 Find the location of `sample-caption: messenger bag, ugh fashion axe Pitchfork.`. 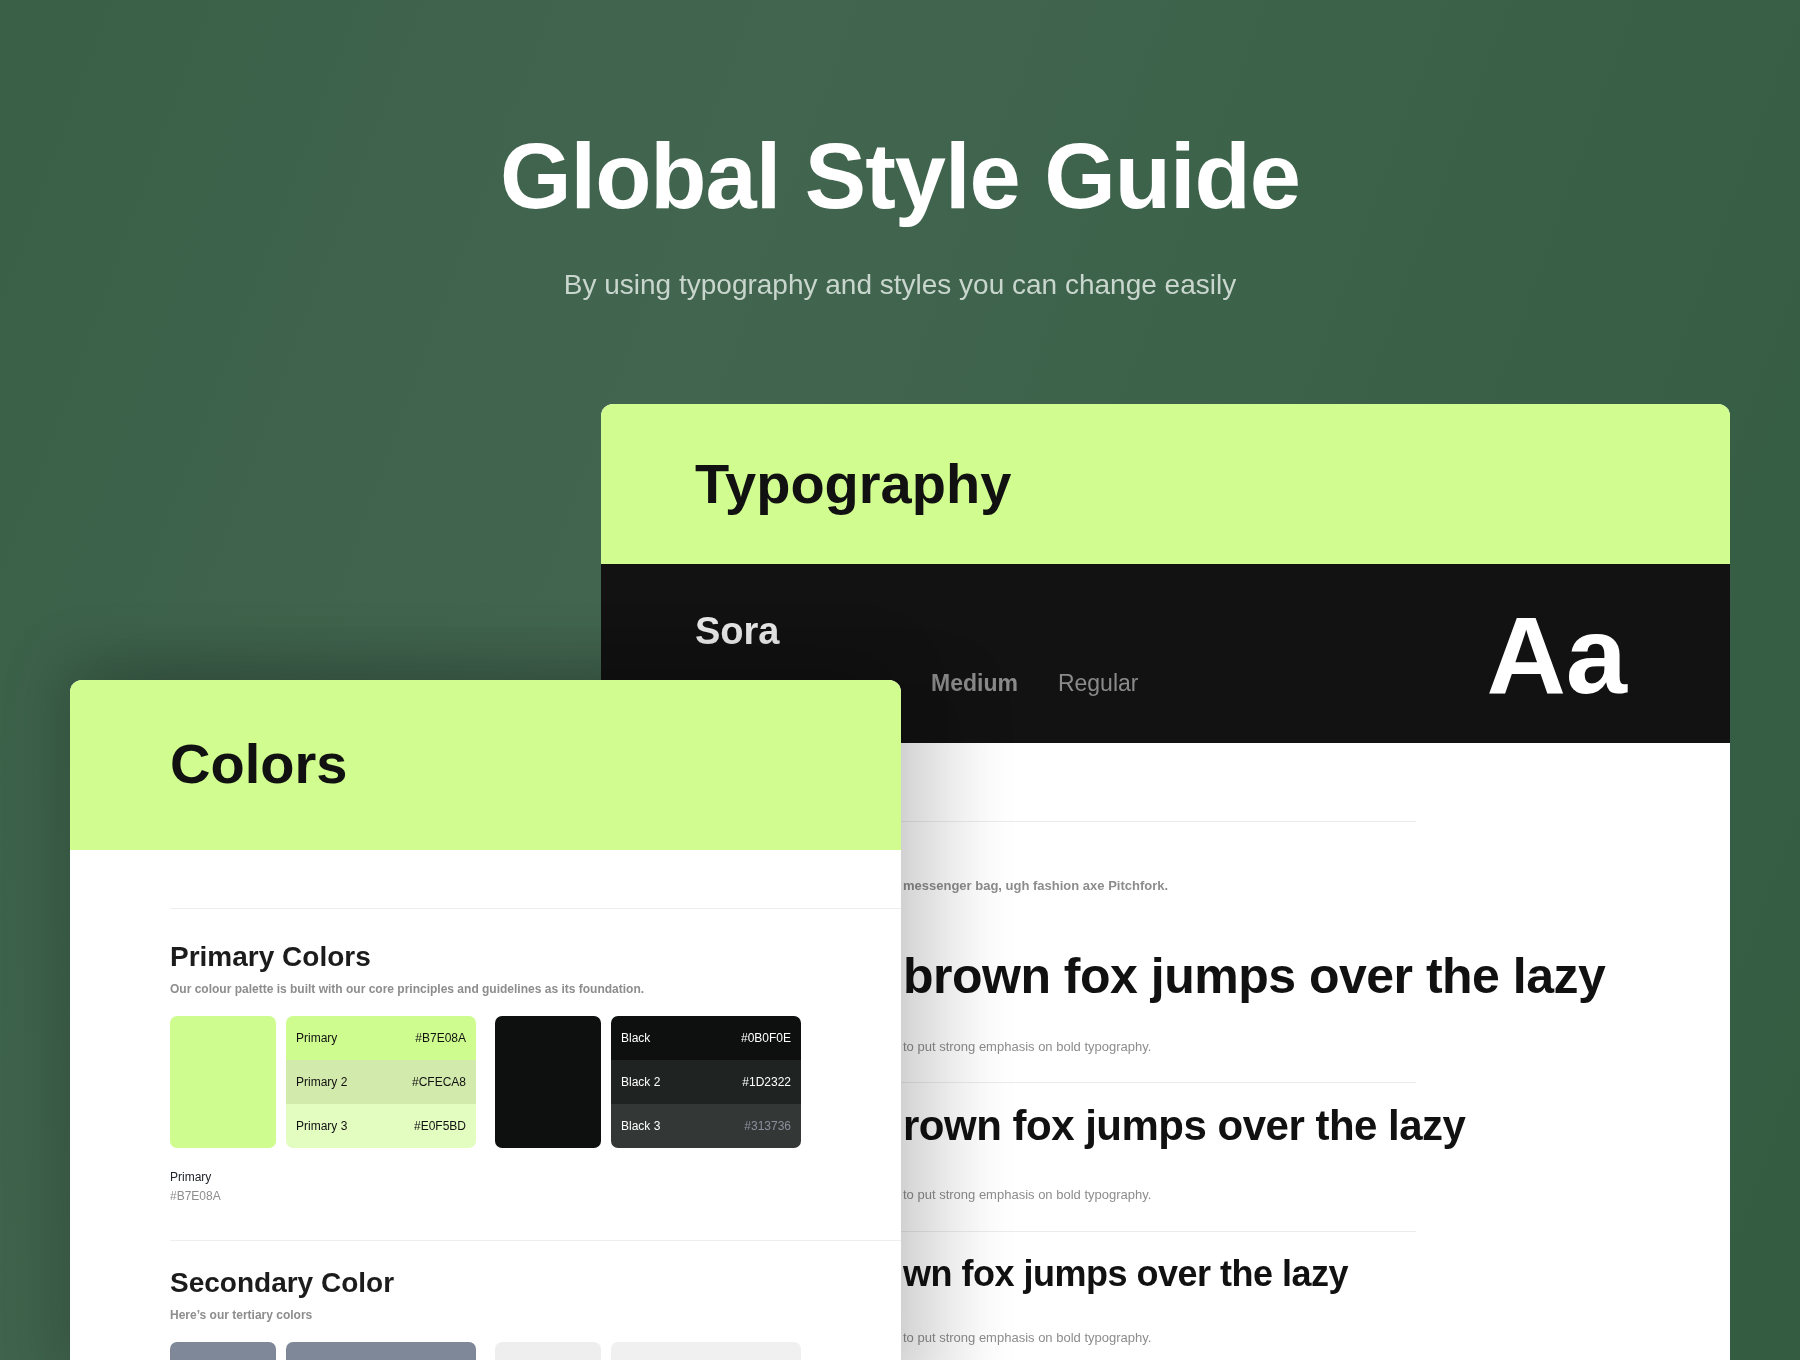

sample-caption: messenger bag, ugh fashion axe Pitchfork. is located at coordinates (1036, 886).